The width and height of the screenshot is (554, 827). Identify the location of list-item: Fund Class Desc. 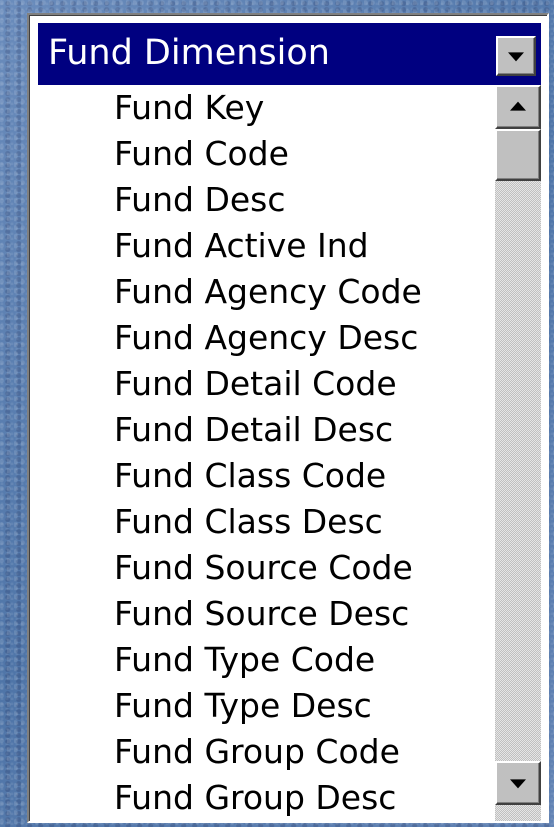
(248, 522).